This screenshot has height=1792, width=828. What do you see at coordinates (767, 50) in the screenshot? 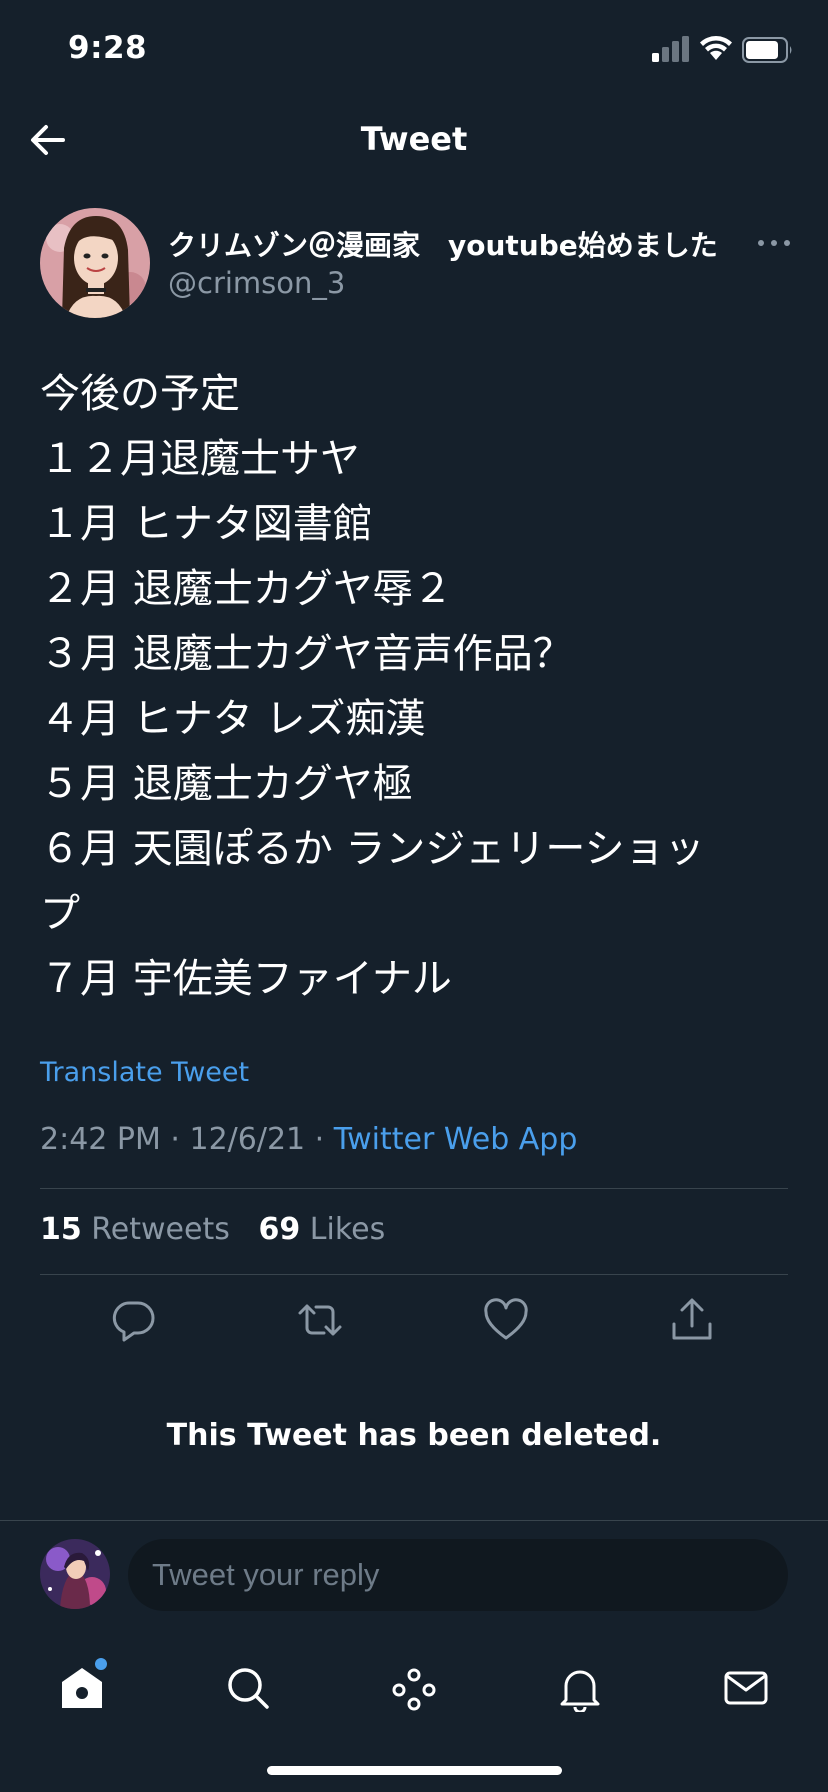
I see `battery-icon` at bounding box center [767, 50].